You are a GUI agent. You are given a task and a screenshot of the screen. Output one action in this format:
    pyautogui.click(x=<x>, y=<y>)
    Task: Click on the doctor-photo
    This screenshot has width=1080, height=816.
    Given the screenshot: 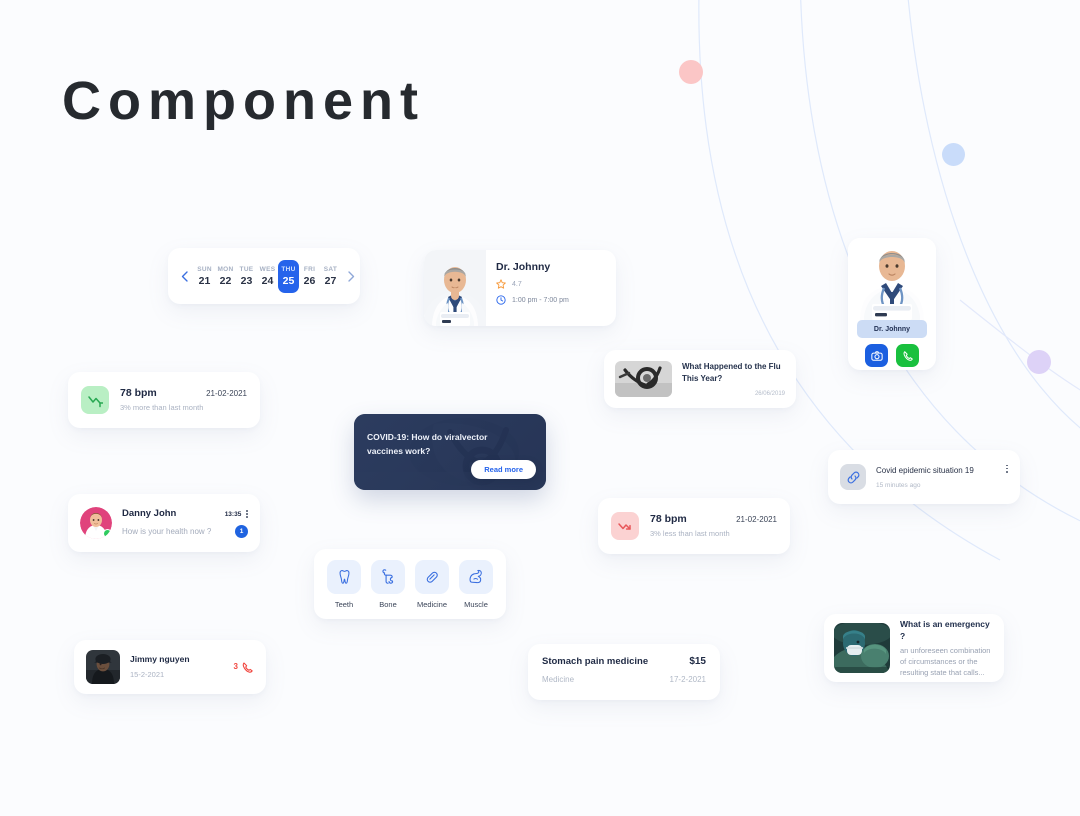 What is the action you would take?
    pyautogui.click(x=455, y=288)
    